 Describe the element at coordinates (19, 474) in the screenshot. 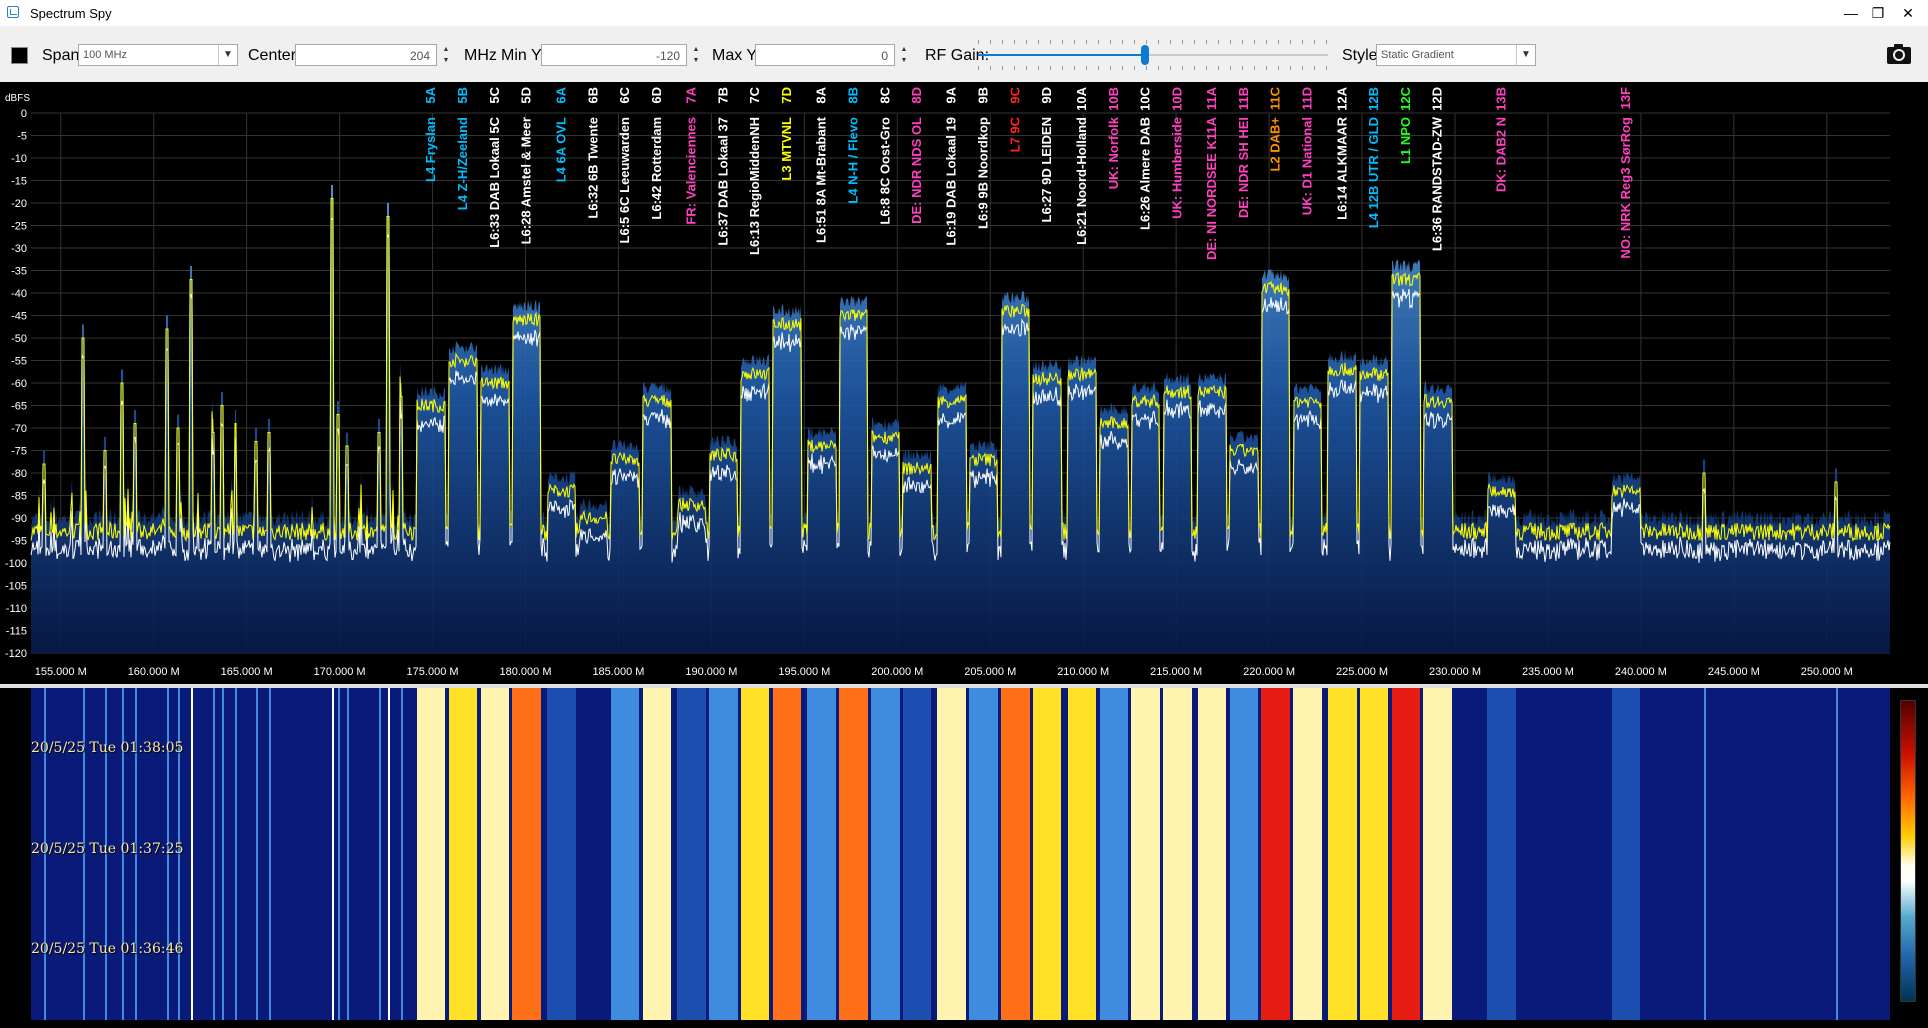

I see `y-tick-label: -80` at that location.